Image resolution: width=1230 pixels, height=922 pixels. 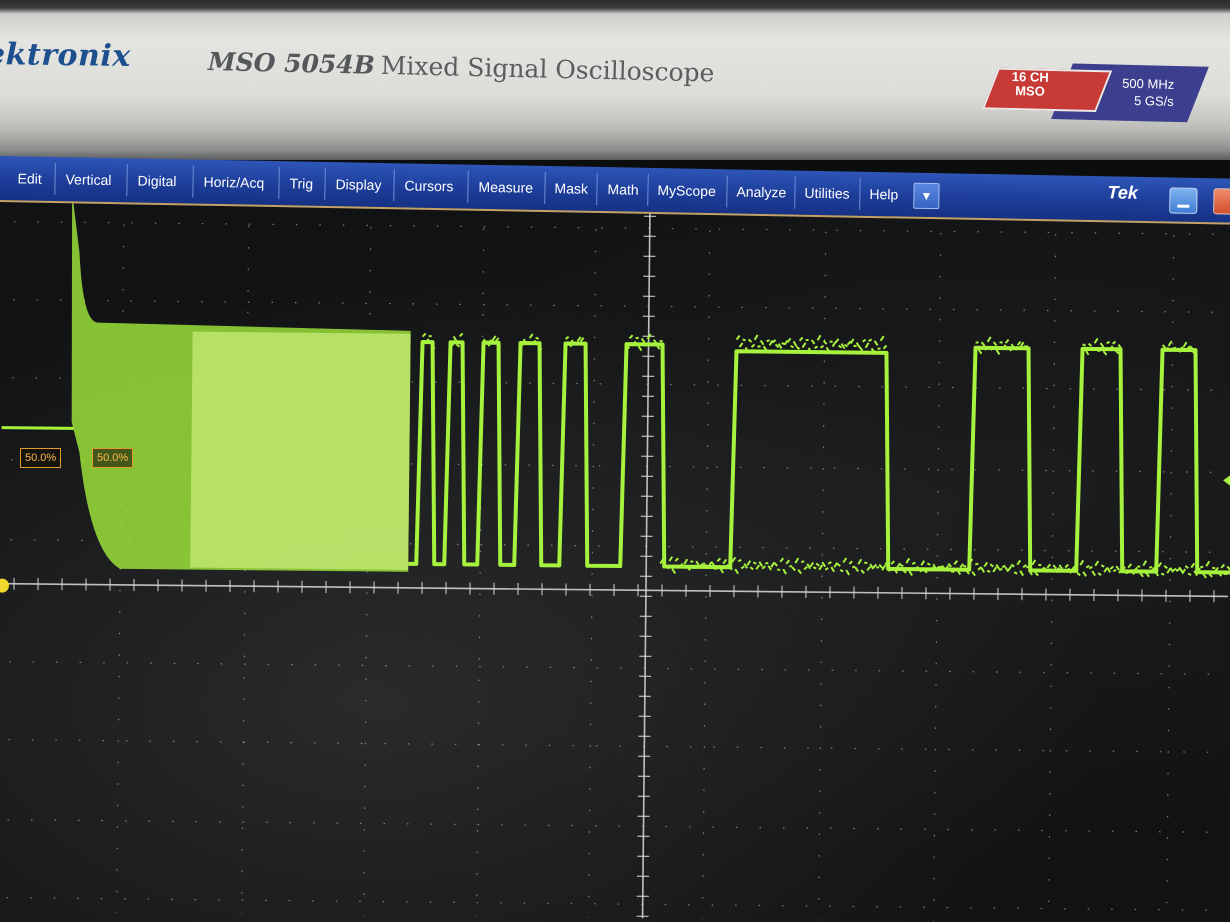 What do you see at coordinates (1123, 192) in the screenshot?
I see `tek-logo: Tek` at bounding box center [1123, 192].